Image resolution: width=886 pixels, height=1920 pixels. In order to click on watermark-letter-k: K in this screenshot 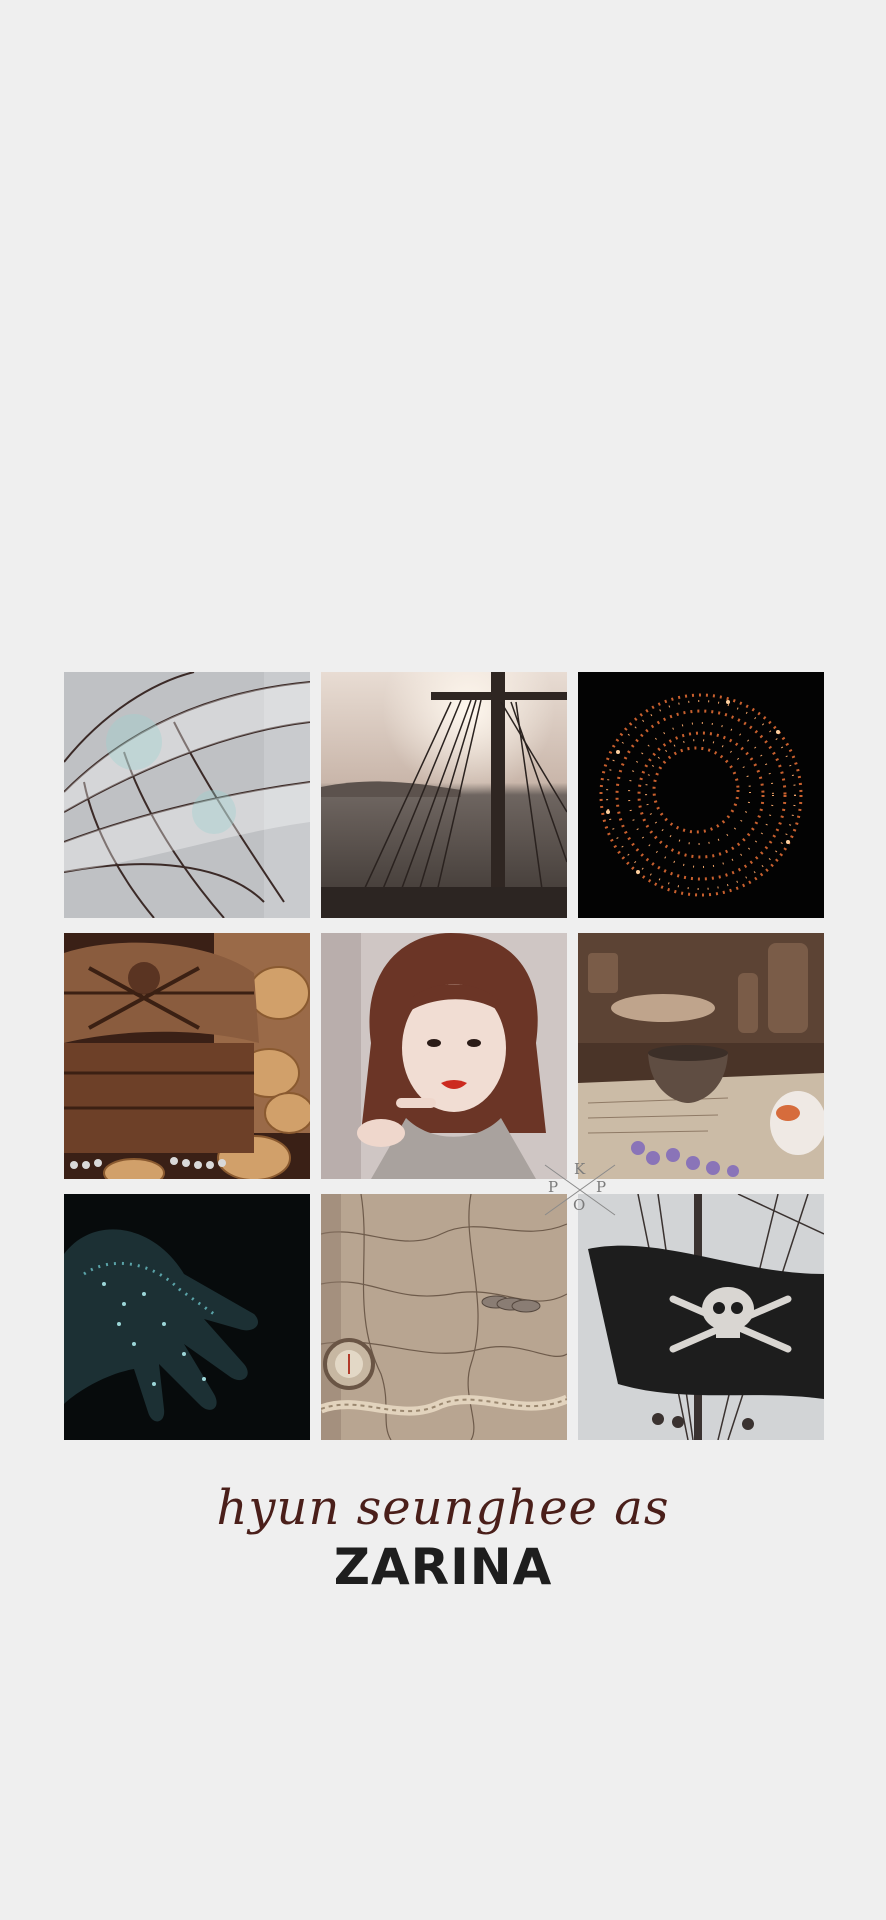, I will do `click(580, 1169)`.